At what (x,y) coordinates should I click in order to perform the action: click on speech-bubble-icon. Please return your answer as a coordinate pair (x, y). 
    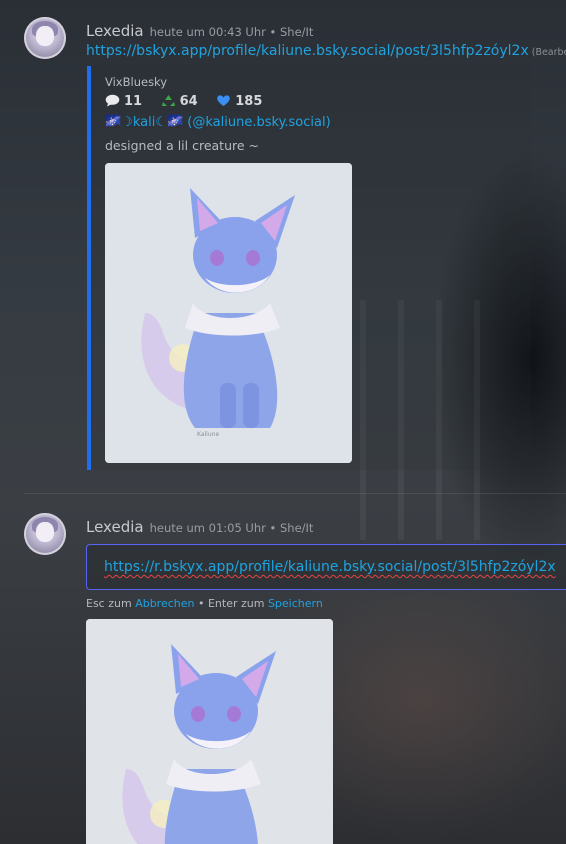
    Looking at the image, I should click on (112, 100).